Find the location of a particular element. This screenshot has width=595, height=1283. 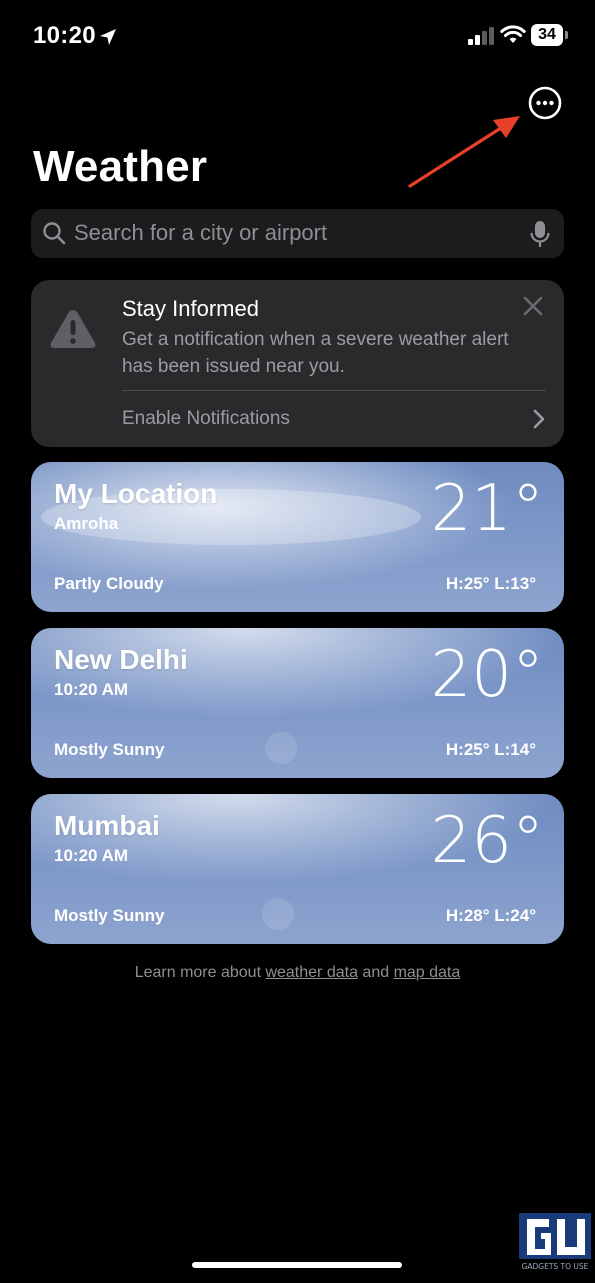

warning-icon is located at coordinates (73, 329).